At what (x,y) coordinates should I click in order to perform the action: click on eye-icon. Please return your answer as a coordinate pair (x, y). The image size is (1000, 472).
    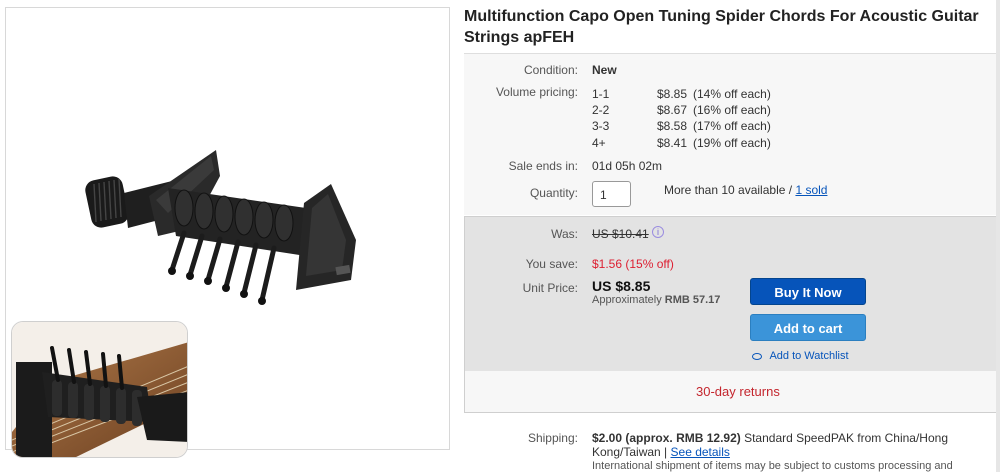
    Looking at the image, I should click on (757, 356).